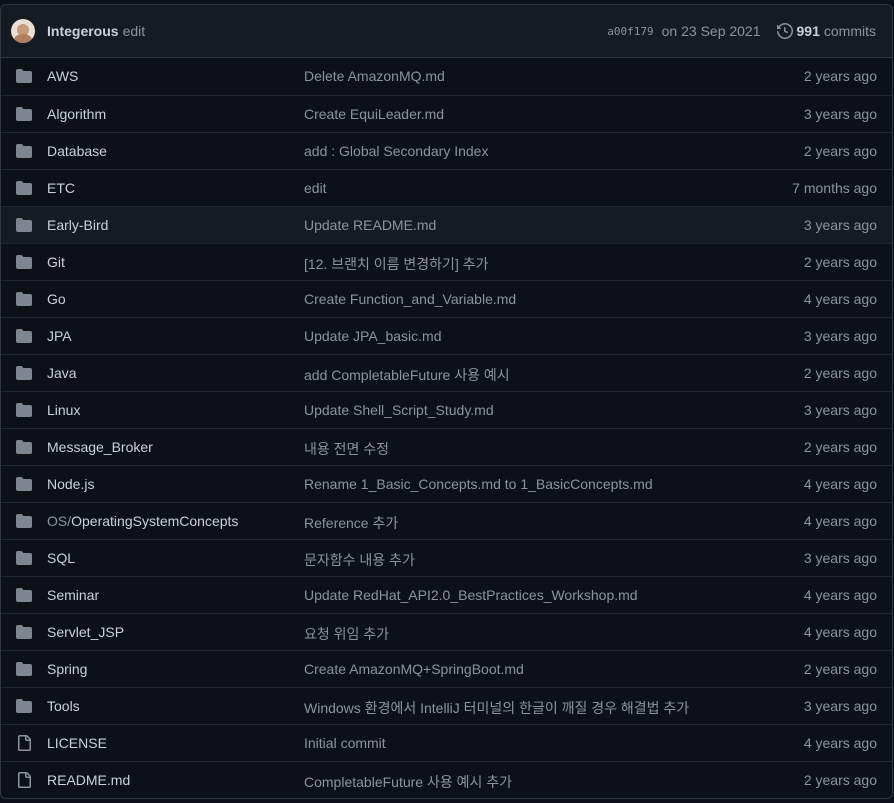 This screenshot has width=894, height=803. I want to click on file-row: SQL 문자함수 내용 추가 3 years ago, so click(446, 557).